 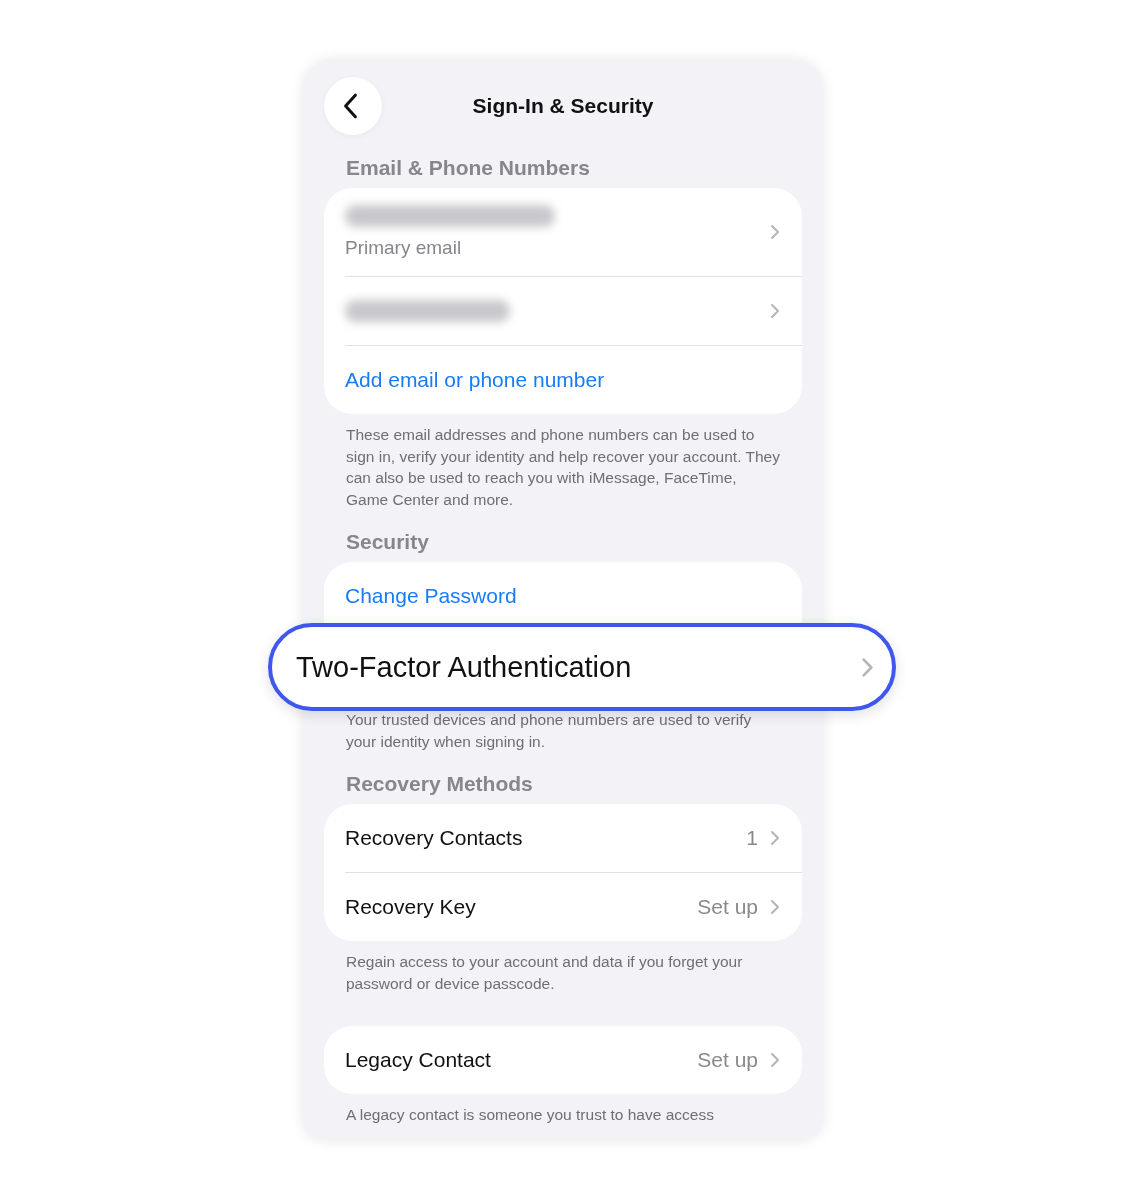 What do you see at coordinates (752, 838) in the screenshot?
I see `row-value: 1` at bounding box center [752, 838].